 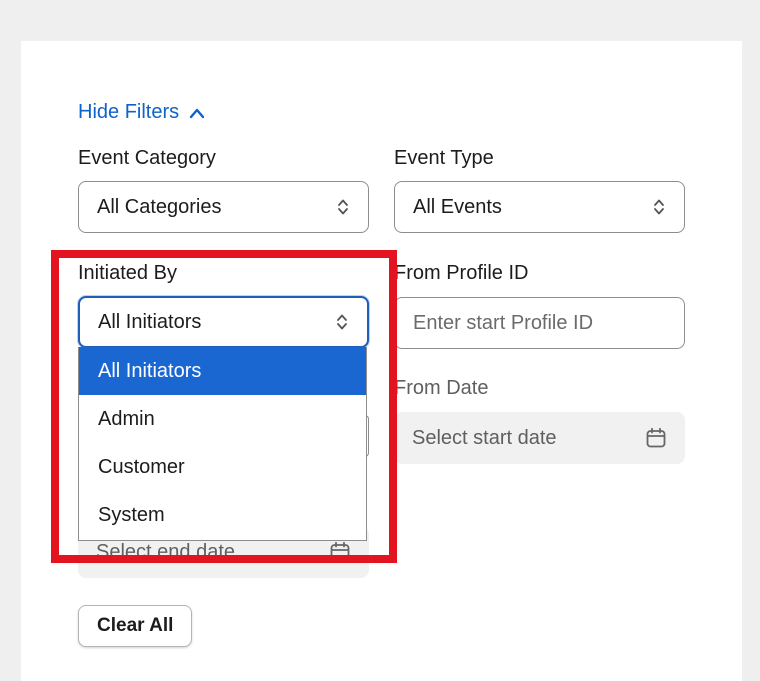 I want to click on initiated-by-dropdown: All Initiators Admin Customer System, so click(x=222, y=444).